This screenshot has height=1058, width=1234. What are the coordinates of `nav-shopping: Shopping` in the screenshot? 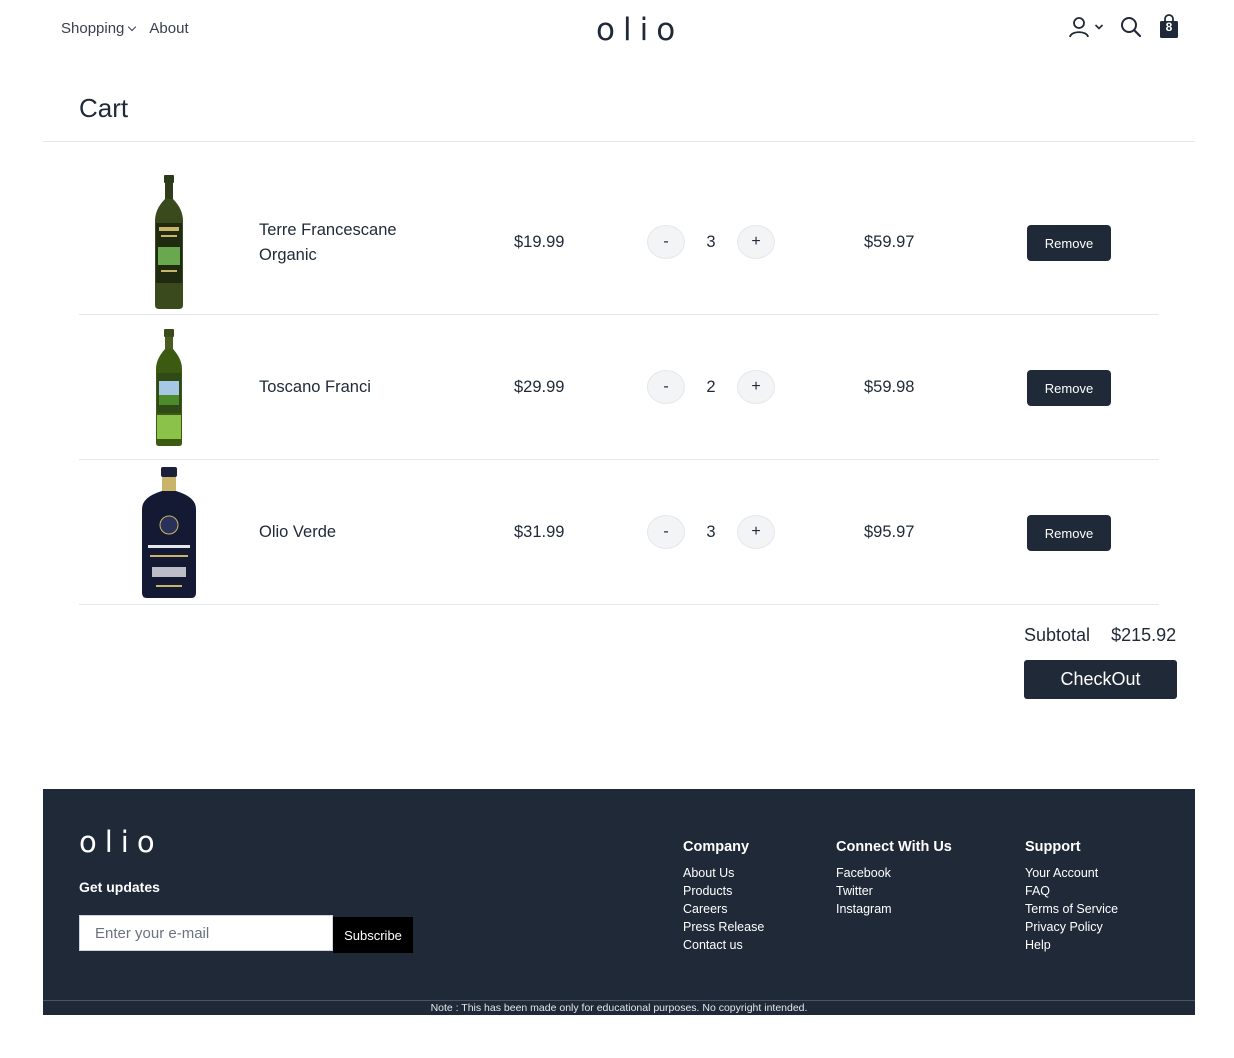 It's located at (99, 28).